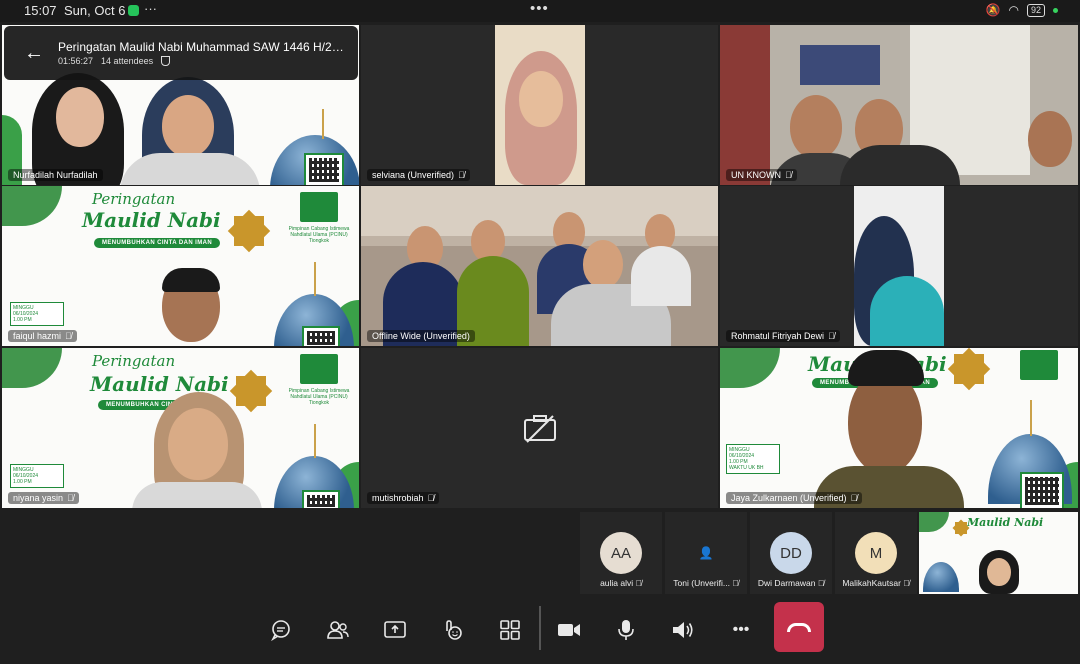  I want to click on video-tile-mutishrobiah: mutishrobiah 🎙̸, so click(539, 428).